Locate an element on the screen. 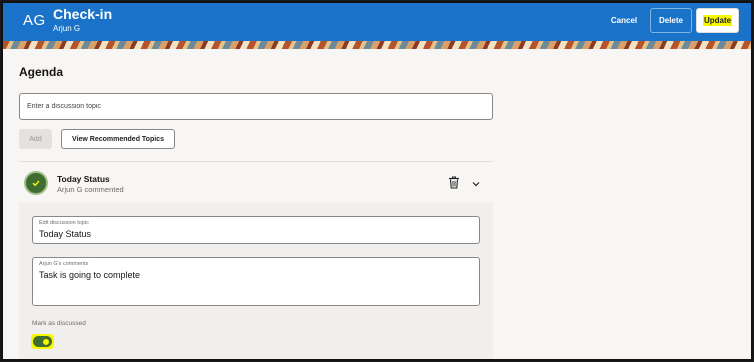 The image size is (754, 362). page-header: AG Check-in Arjun G Cancel Delete Update is located at coordinates (377, 22).